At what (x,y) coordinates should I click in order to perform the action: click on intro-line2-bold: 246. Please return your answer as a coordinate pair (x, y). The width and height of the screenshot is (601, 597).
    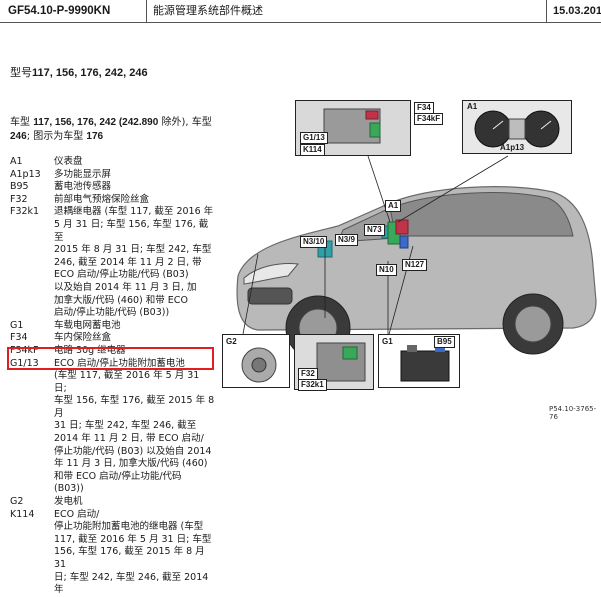
    Looking at the image, I should click on (18, 136).